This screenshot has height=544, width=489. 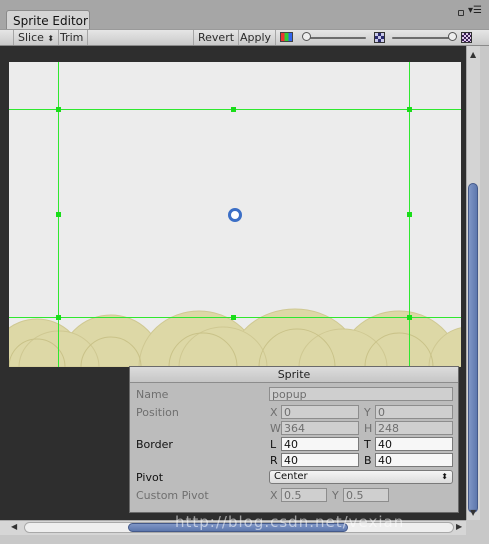 I want to click on zoom-slider-track, so click(x=336, y=38).